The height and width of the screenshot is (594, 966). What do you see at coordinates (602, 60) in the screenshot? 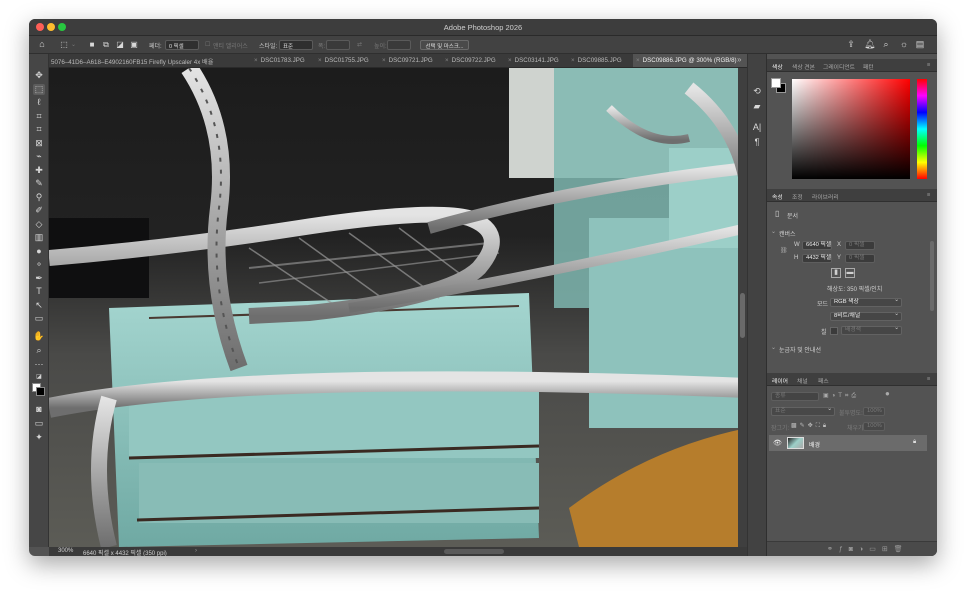
I see `tab-doc-7: × DSC09885.JPG` at bounding box center [602, 60].